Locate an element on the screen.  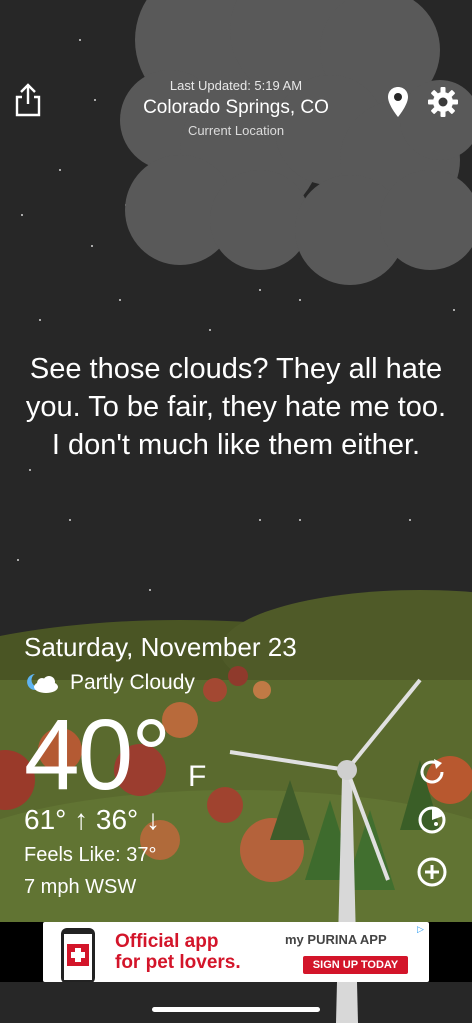
condition-row: Partly Cloudy is located at coordinates (110, 683).